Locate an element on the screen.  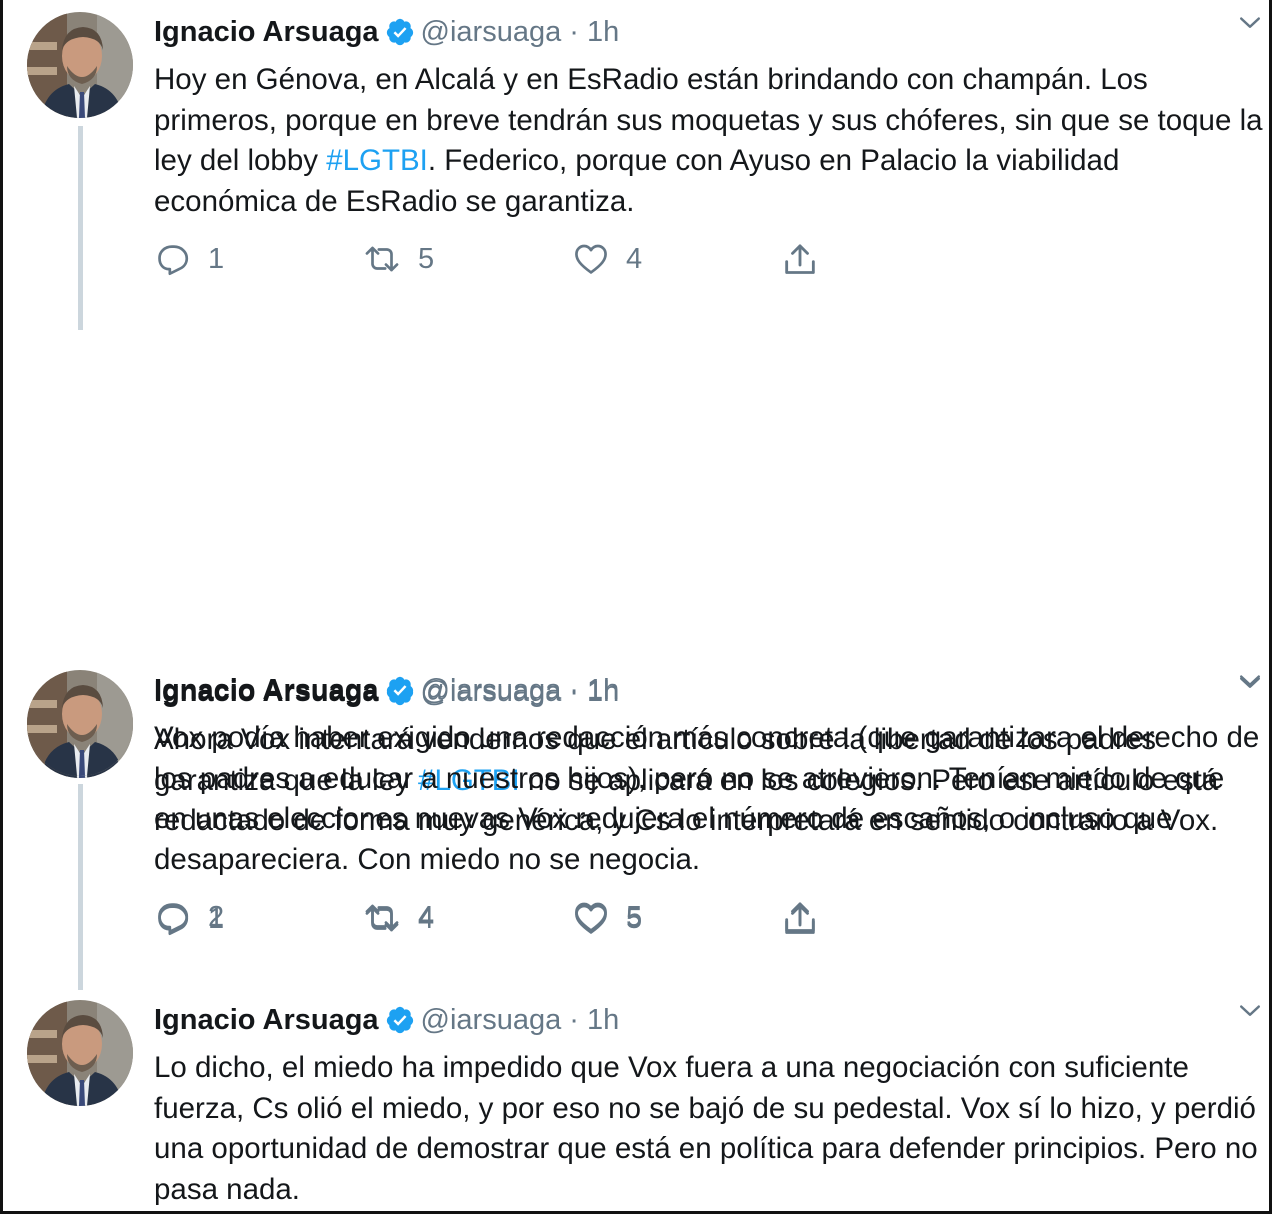
like-button: 4 is located at coordinates (607, 259).